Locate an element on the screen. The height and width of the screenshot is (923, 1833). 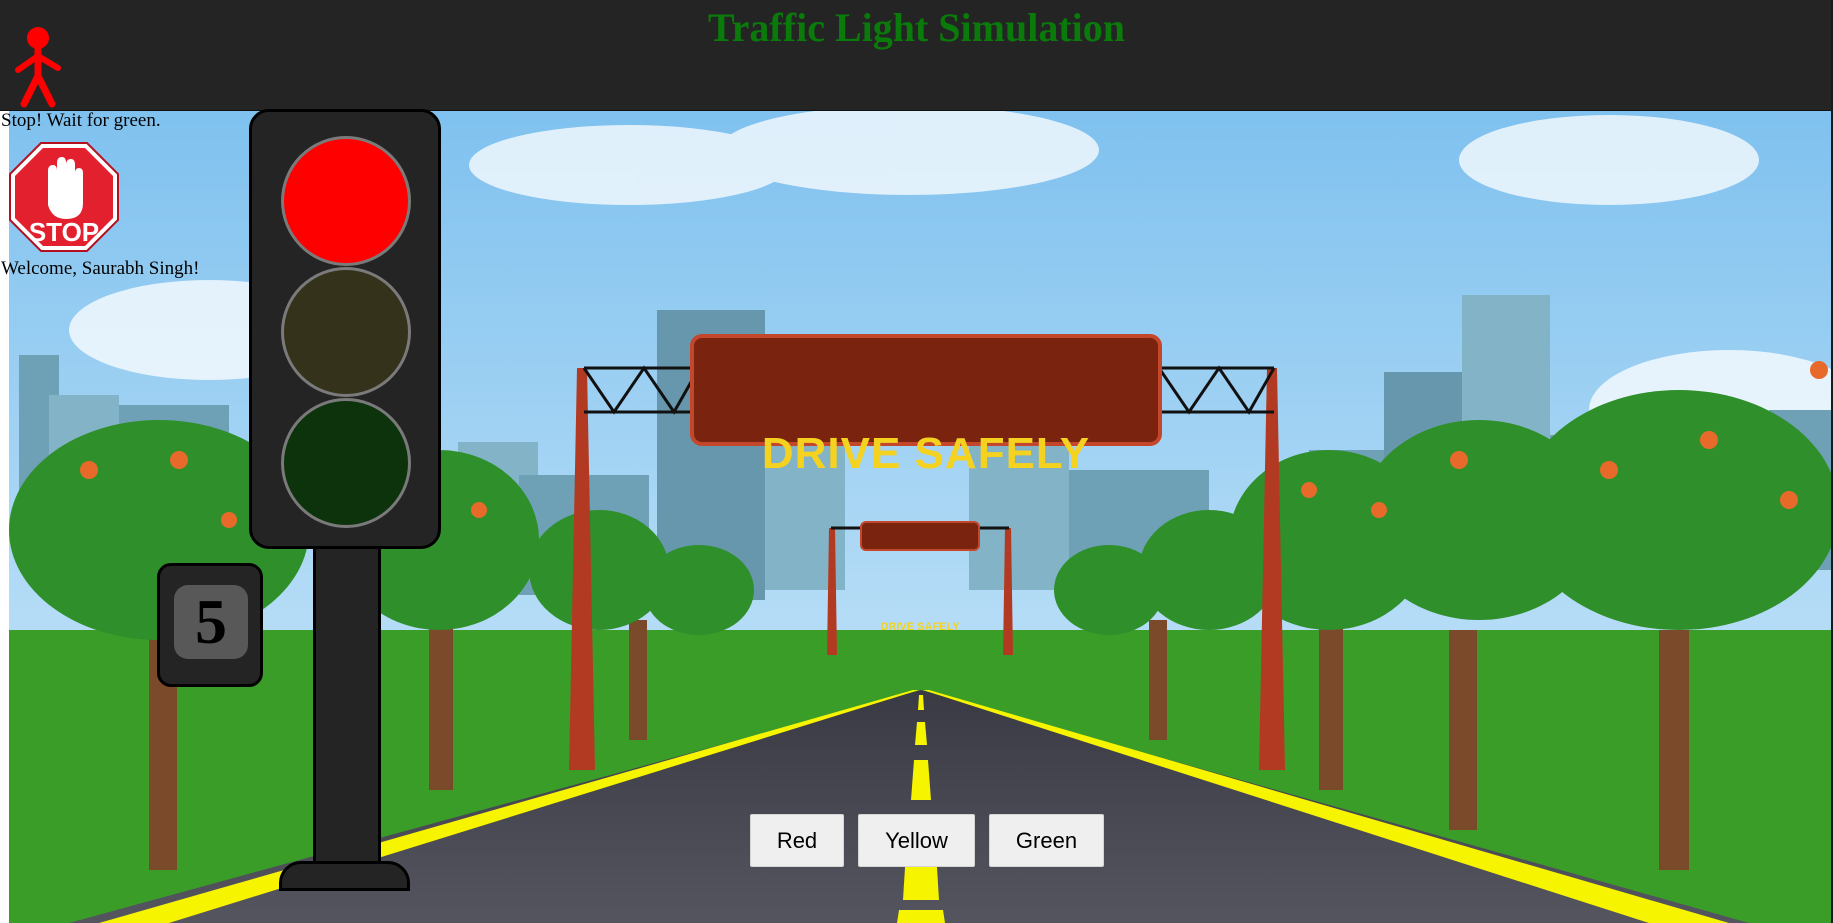
drive-safely-banner-far is located at coordinates (920, 536).